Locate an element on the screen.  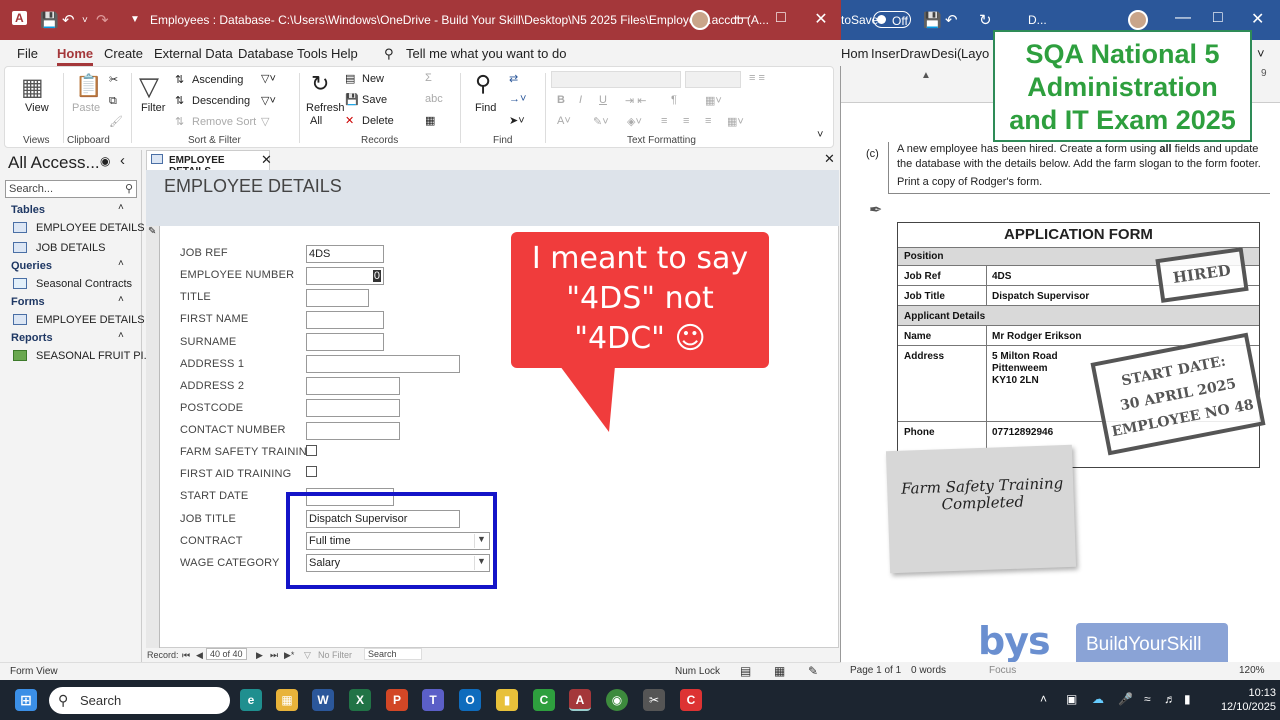
word-save-icon: 💾 is located at coordinates (932, 20).